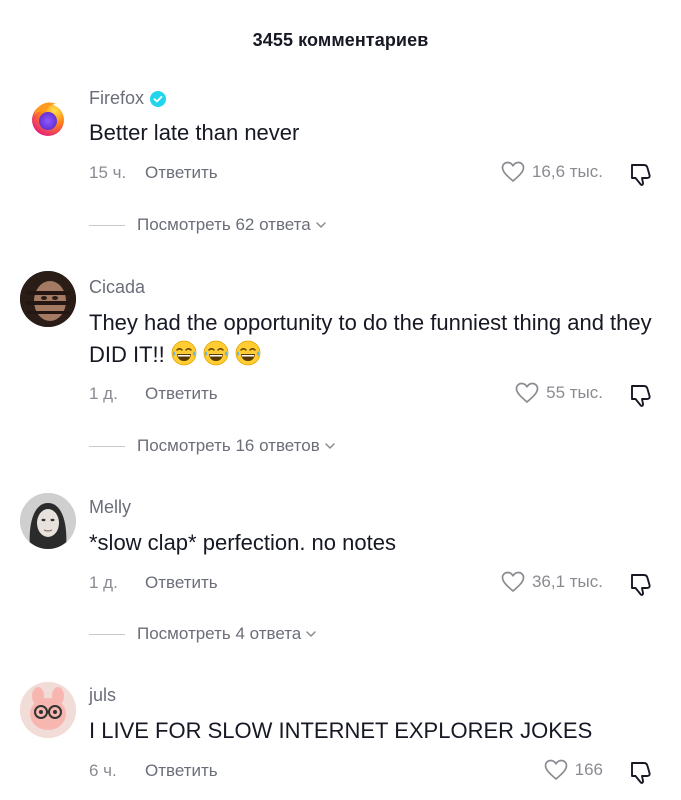 The height and width of the screenshot is (800, 681). I want to click on comment-username: juls, so click(102, 695).